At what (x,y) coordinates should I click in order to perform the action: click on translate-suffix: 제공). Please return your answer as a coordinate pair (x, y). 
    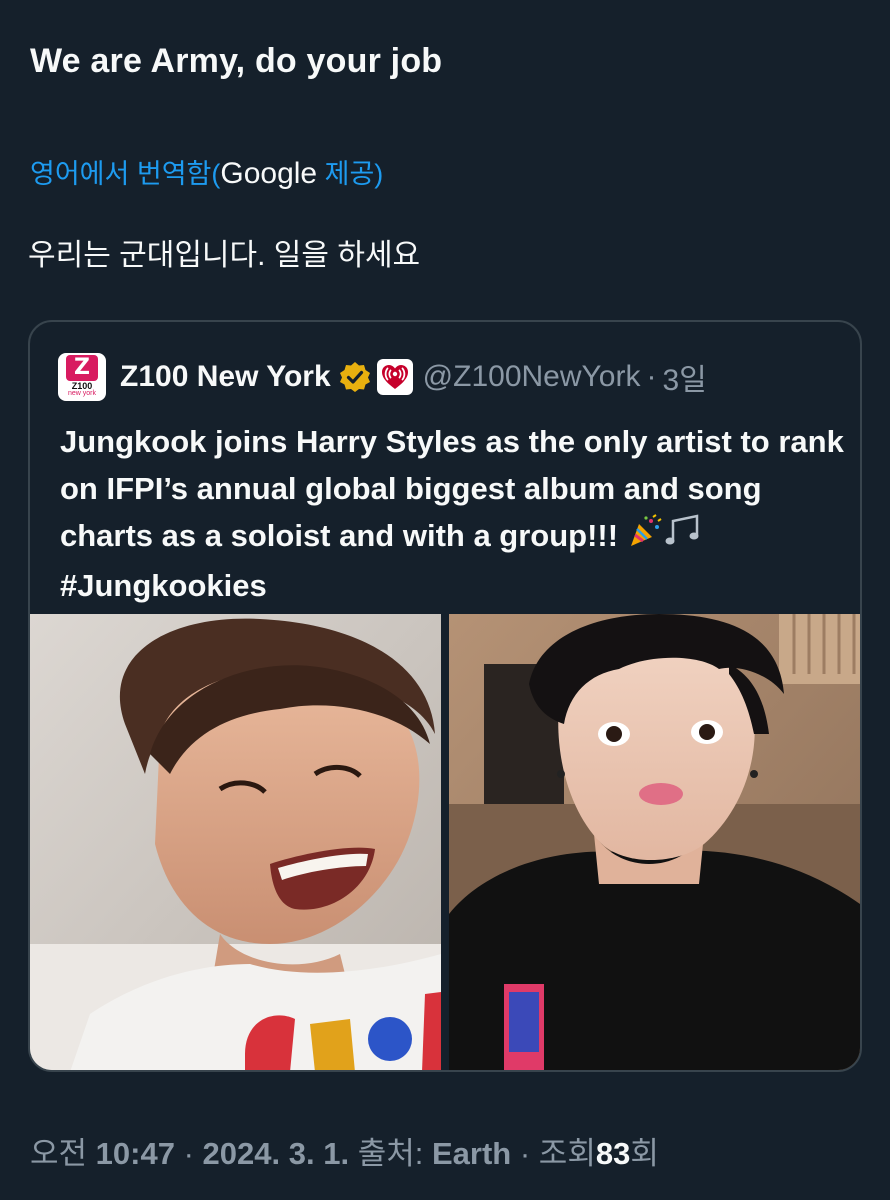
    Looking at the image, I should click on (350, 174).